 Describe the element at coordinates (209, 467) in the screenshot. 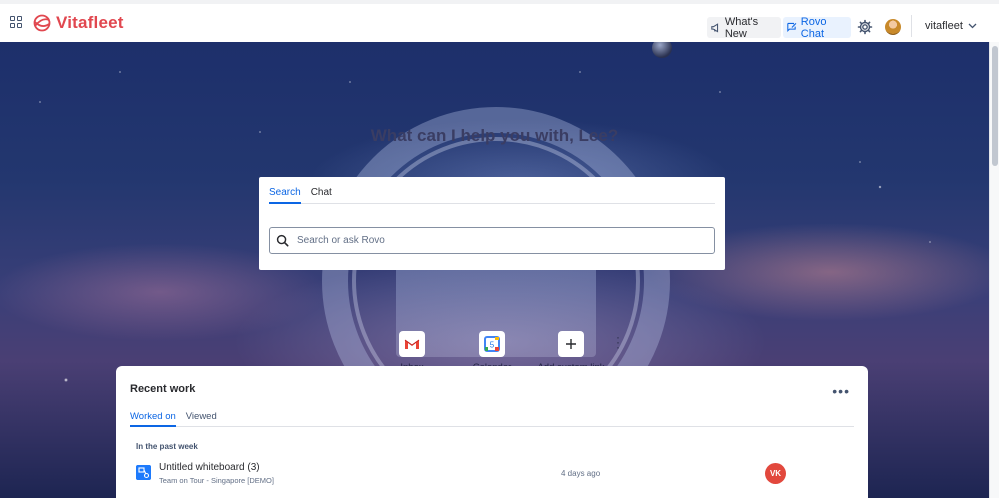

I see `item-title: Untitled whiteboard (3)` at that location.